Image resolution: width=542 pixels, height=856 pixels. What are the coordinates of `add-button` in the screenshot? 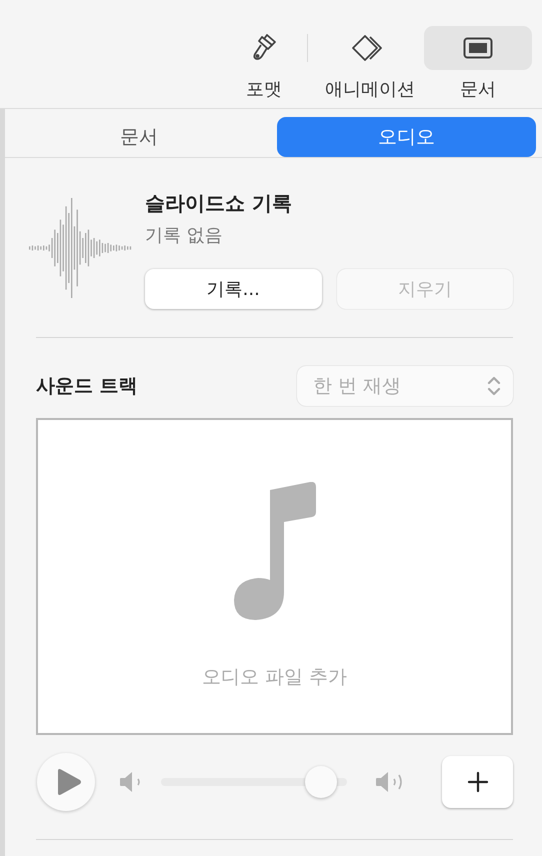 It's located at (477, 782).